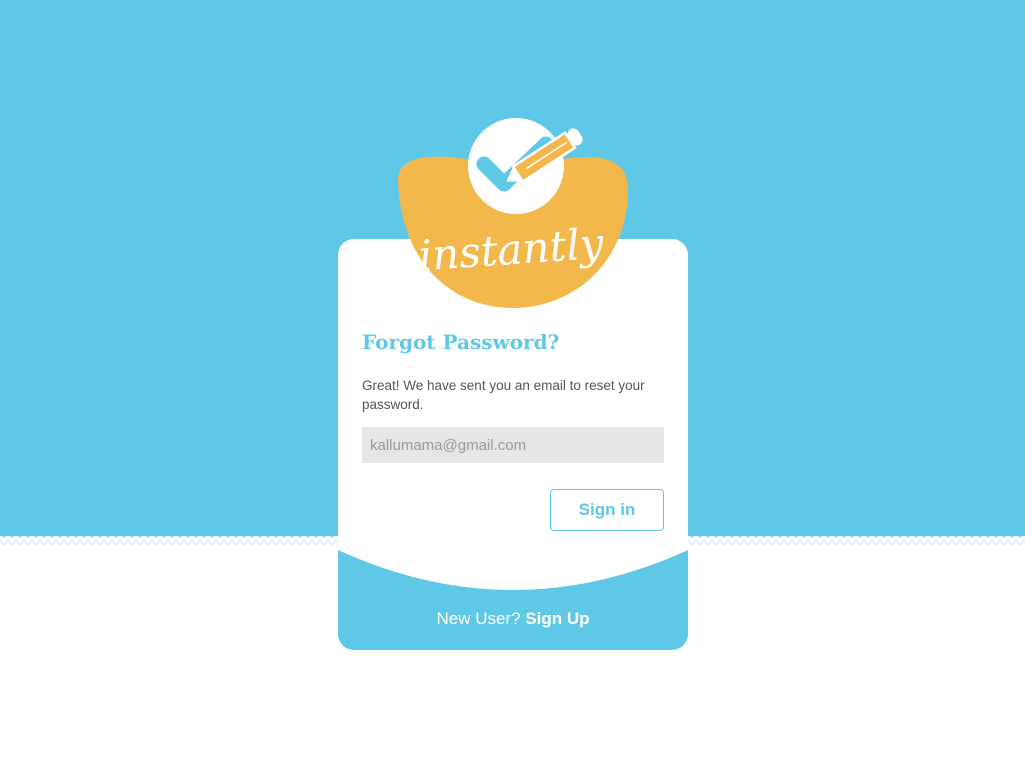 This screenshot has height=769, width=1025. I want to click on card-footer-wave, so click(513, 600).